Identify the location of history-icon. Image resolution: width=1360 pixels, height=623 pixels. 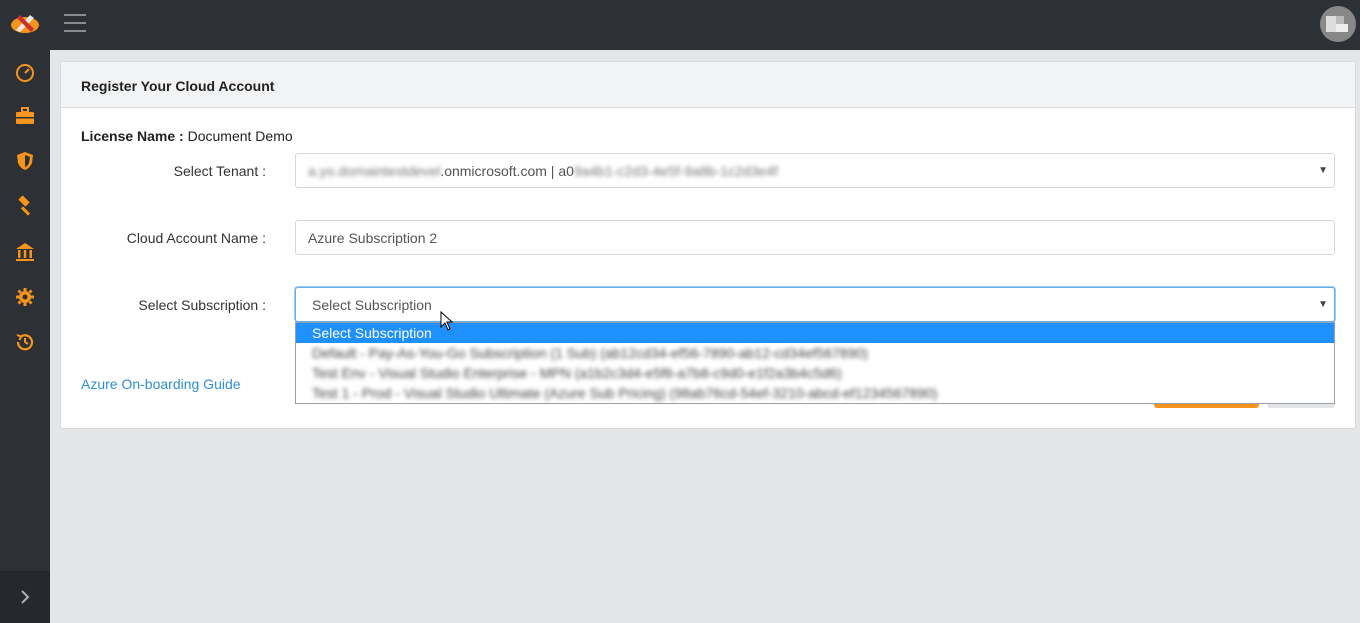
(25, 342).